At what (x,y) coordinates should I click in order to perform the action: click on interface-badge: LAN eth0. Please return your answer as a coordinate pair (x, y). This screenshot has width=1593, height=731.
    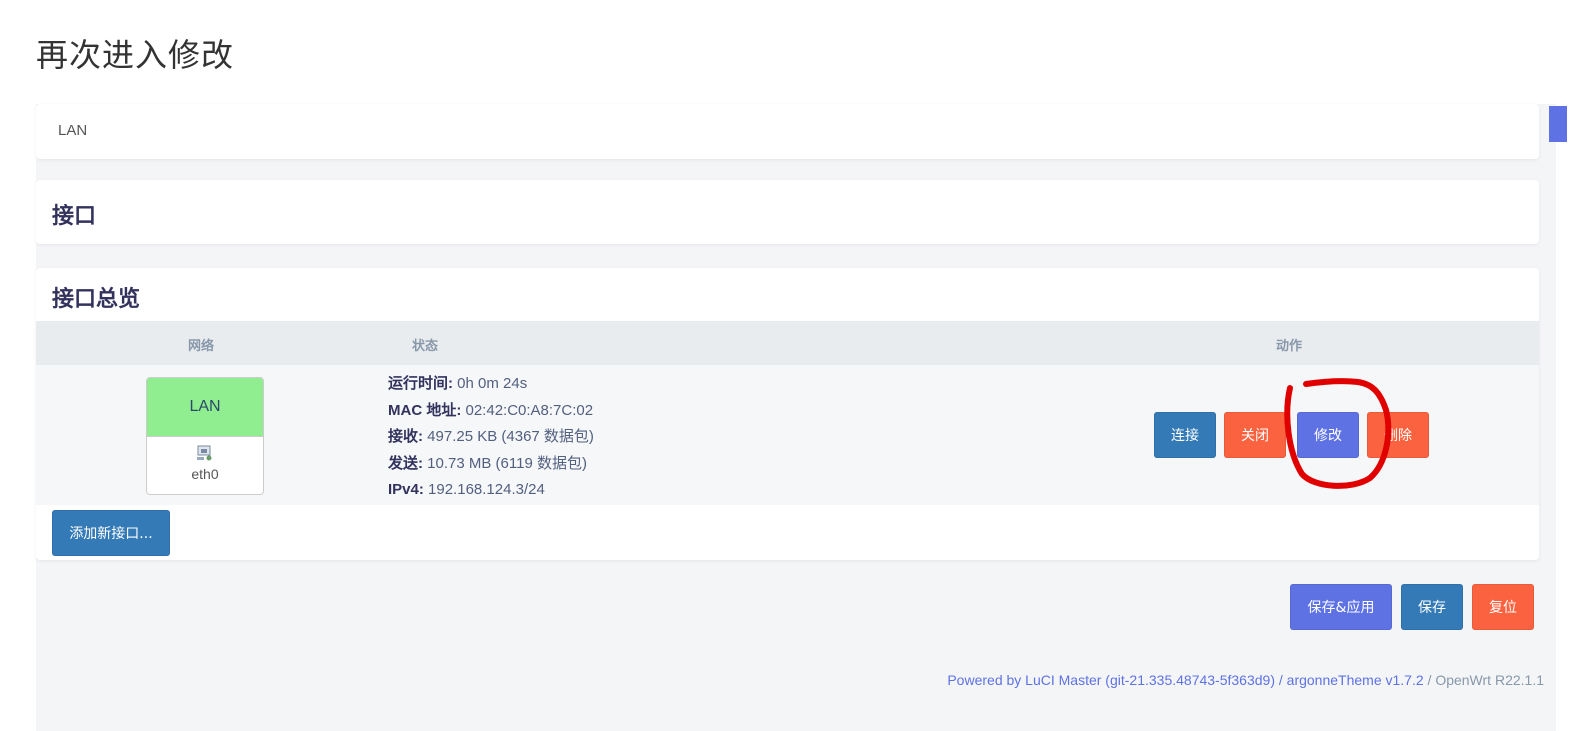
    Looking at the image, I should click on (205, 436).